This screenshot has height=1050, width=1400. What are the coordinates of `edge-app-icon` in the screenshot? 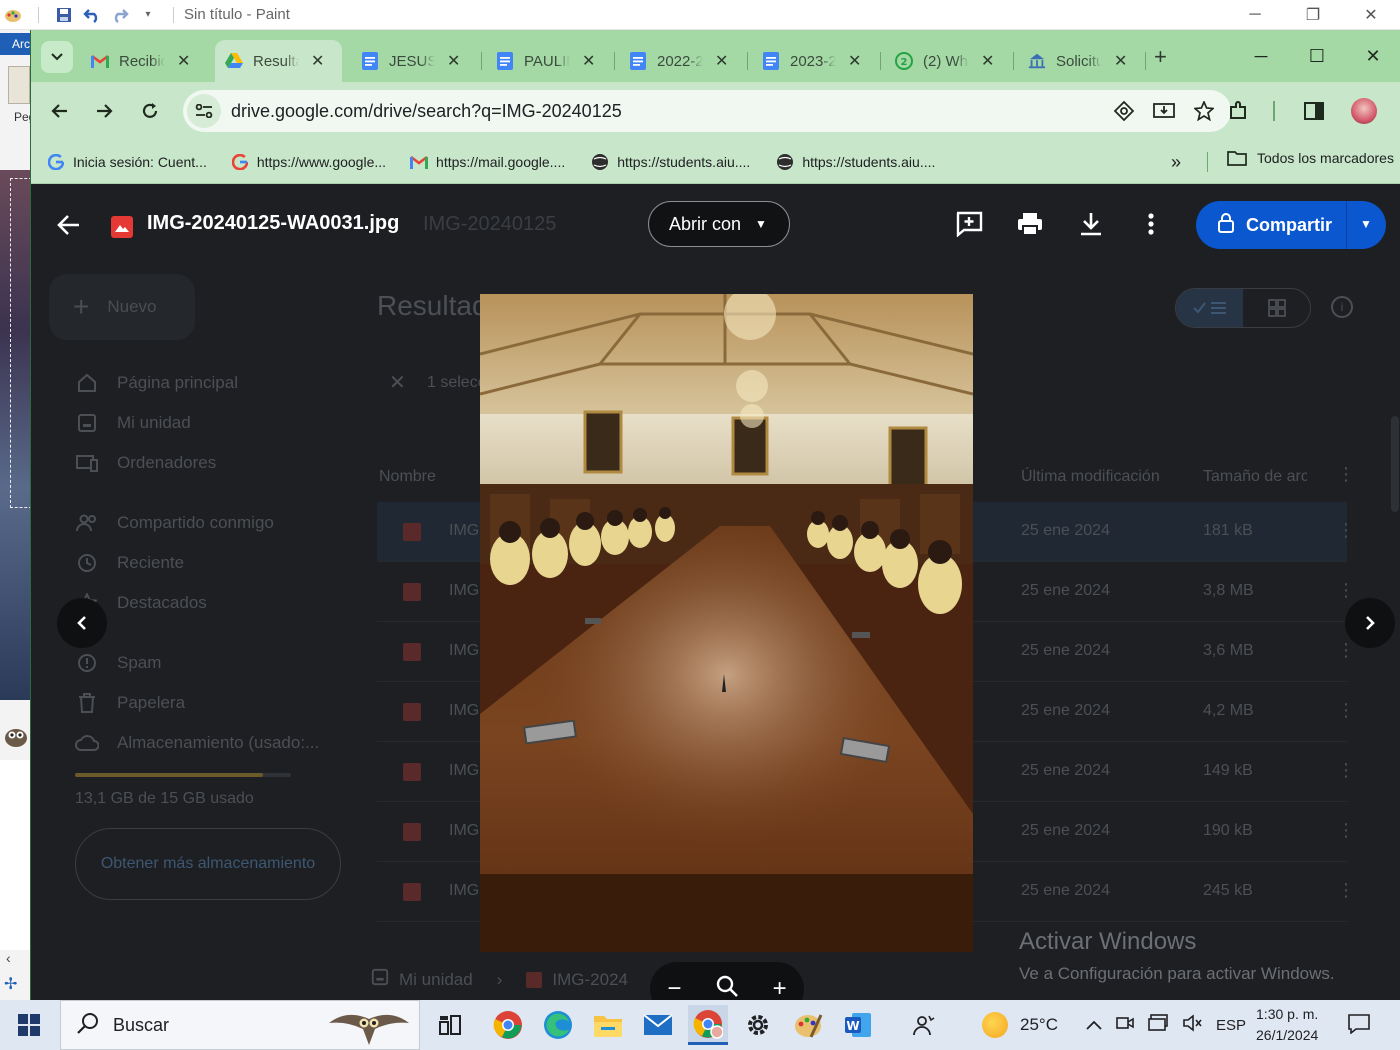 It's located at (558, 1025).